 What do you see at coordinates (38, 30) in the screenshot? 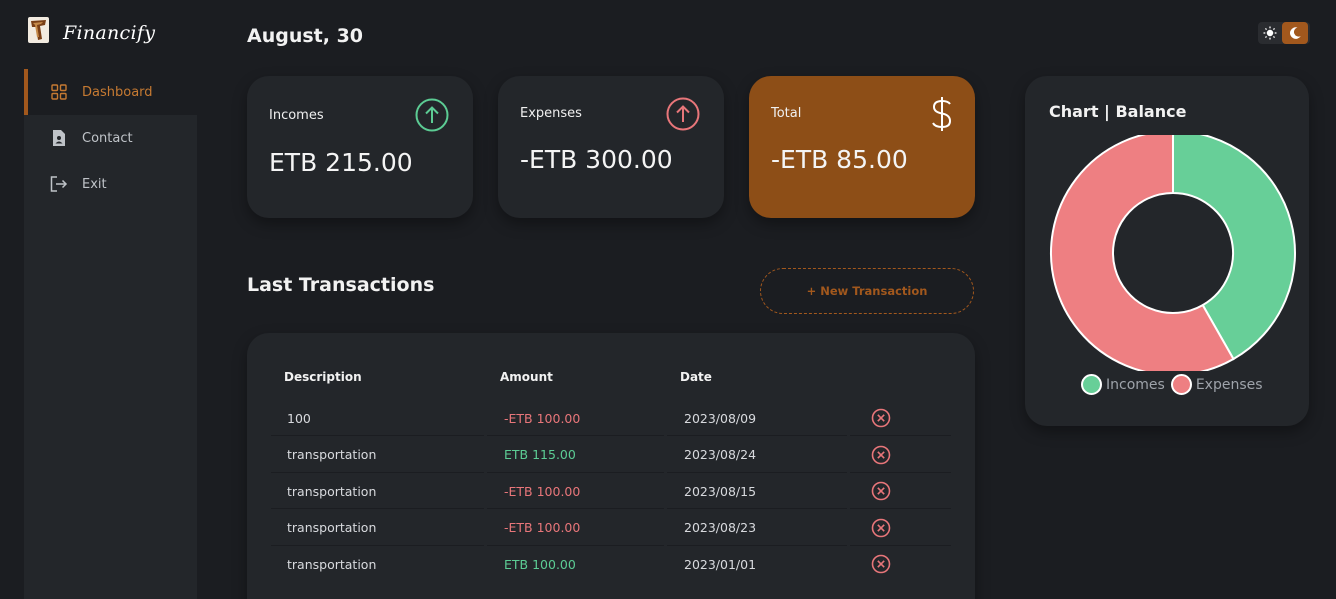
I see `logo-icon` at bounding box center [38, 30].